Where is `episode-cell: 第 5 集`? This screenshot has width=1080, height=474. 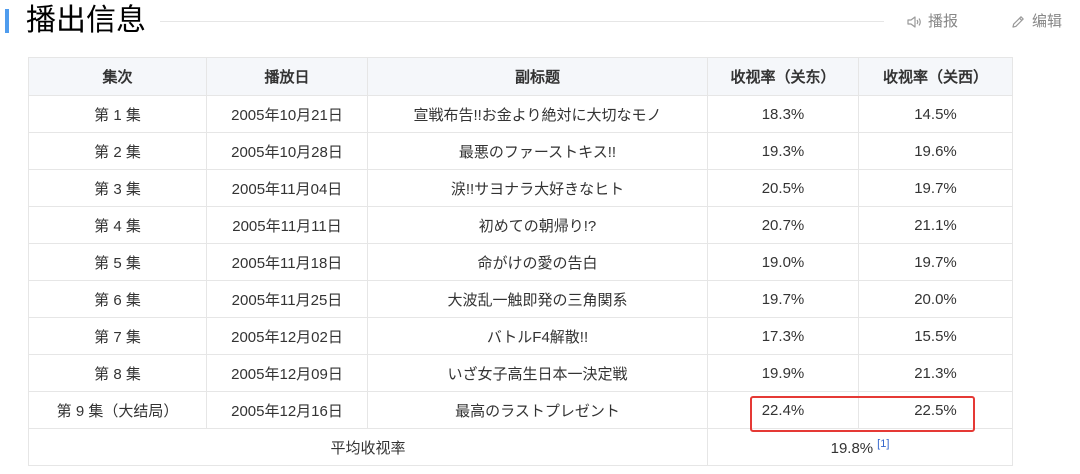 episode-cell: 第 5 集 is located at coordinates (117, 262).